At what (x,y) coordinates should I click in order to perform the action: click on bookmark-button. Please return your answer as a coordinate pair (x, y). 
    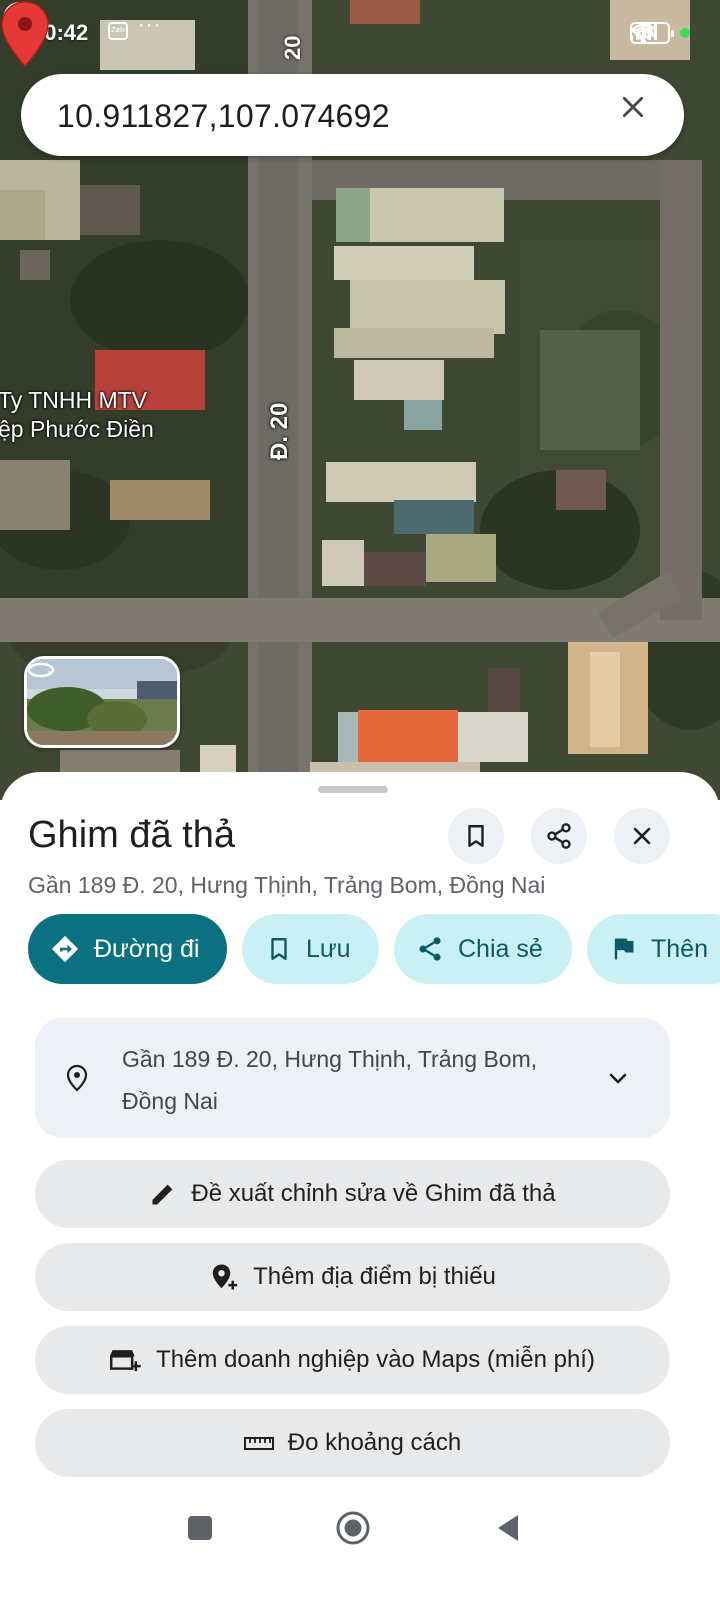
    Looking at the image, I should click on (476, 836).